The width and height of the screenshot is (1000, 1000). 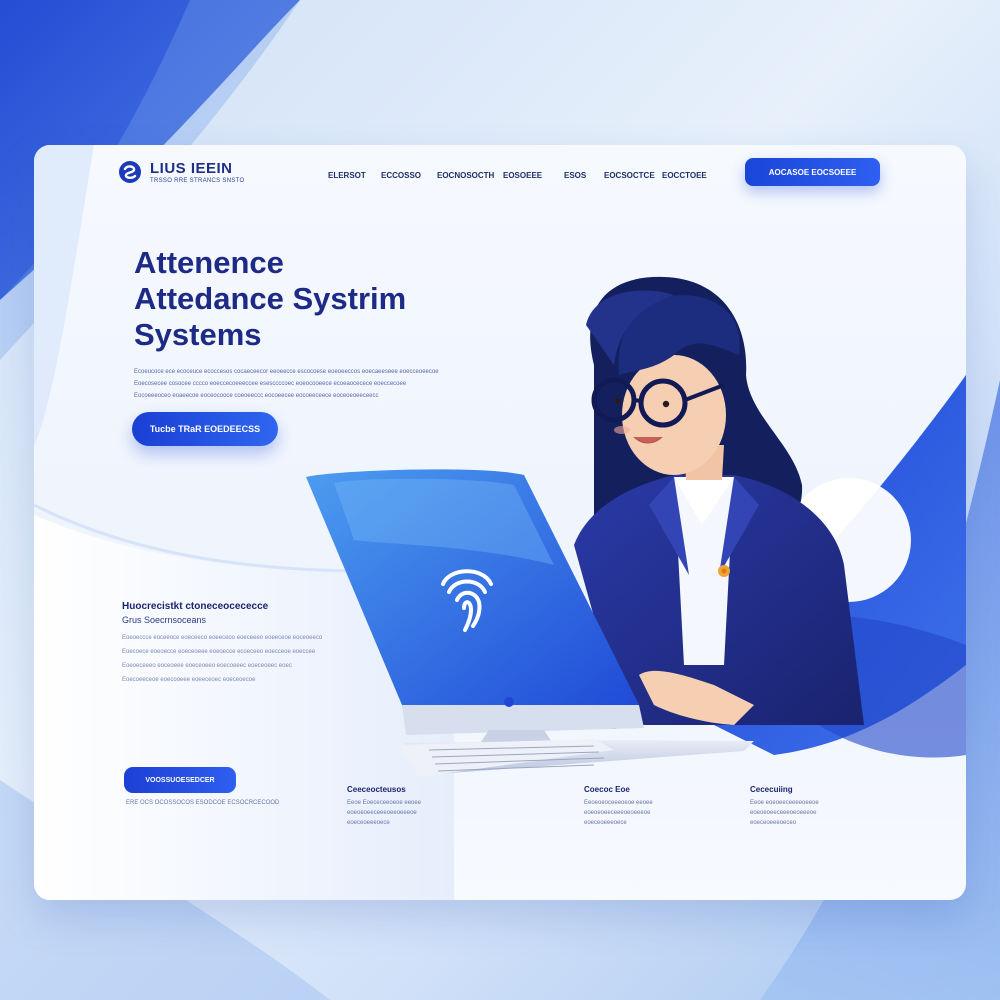 What do you see at coordinates (382, 813) in the screenshot?
I see `footer-column-1-line-2: eoeoeoeeceeeoeeoeeeoe` at bounding box center [382, 813].